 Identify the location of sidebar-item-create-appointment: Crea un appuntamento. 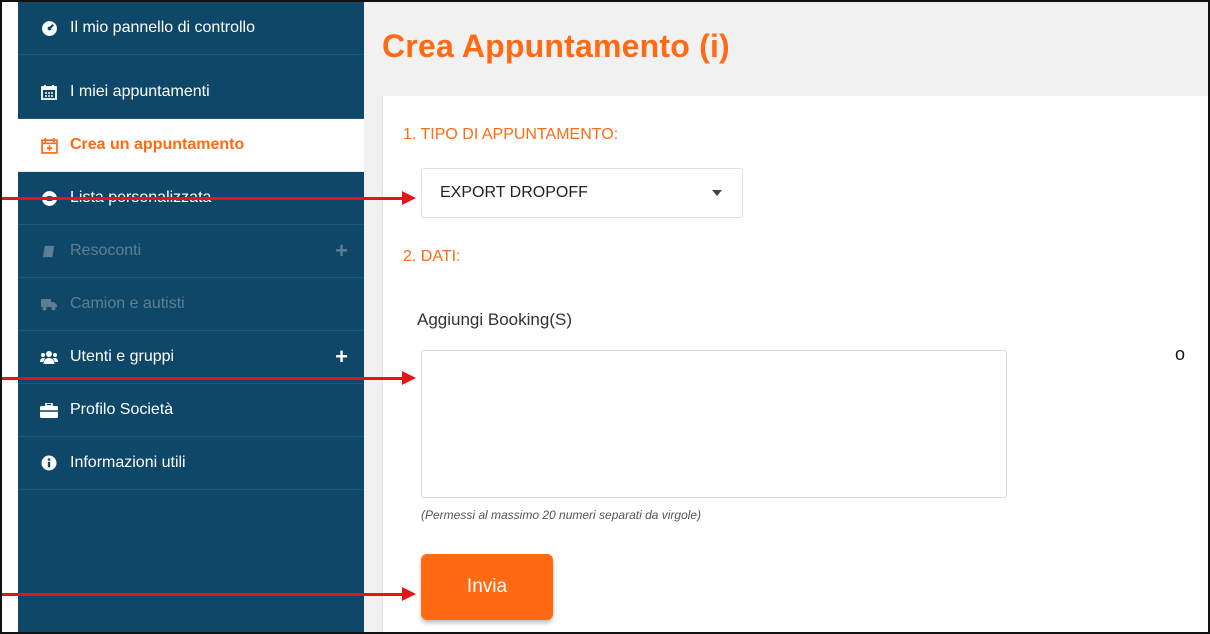
(191, 145).